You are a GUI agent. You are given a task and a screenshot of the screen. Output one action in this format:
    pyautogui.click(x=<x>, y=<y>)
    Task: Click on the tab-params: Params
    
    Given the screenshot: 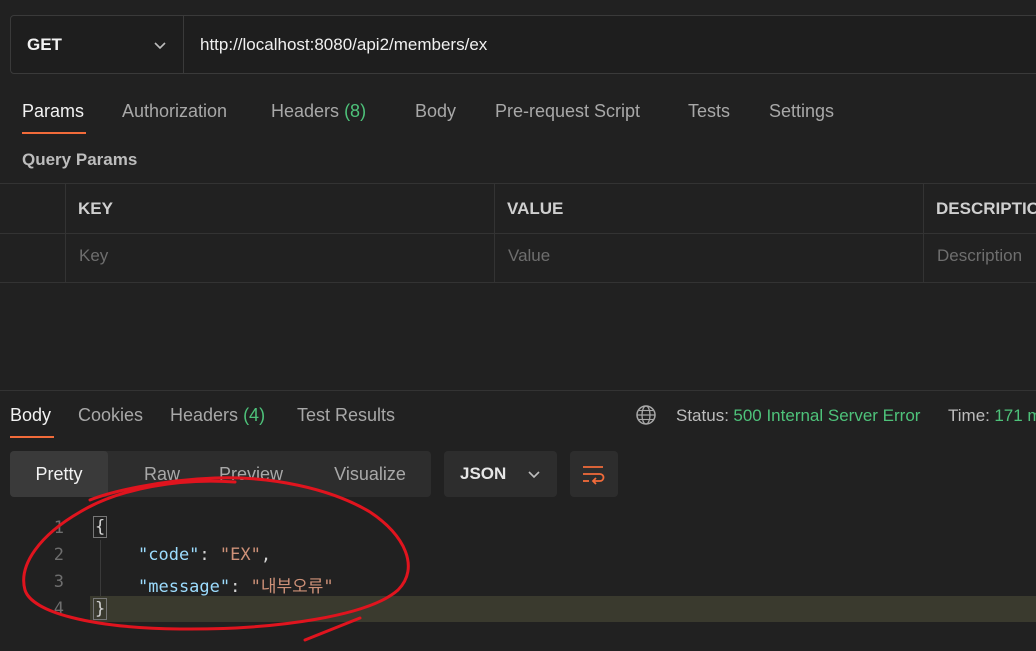 What is the action you would take?
    pyautogui.click(x=53, y=111)
    